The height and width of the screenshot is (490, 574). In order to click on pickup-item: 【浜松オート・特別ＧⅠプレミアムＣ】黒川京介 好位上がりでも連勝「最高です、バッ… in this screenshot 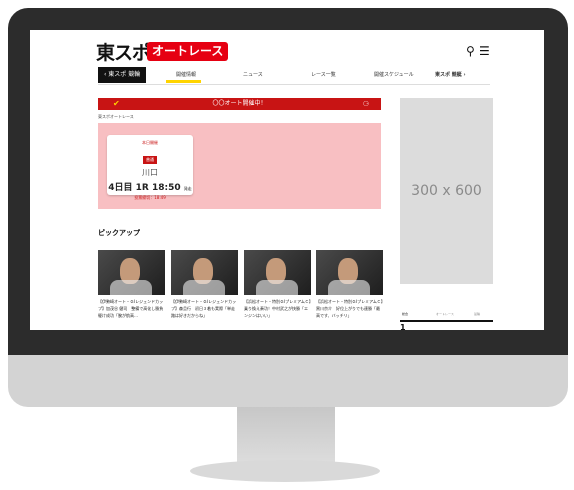, I will do `click(349, 284)`.